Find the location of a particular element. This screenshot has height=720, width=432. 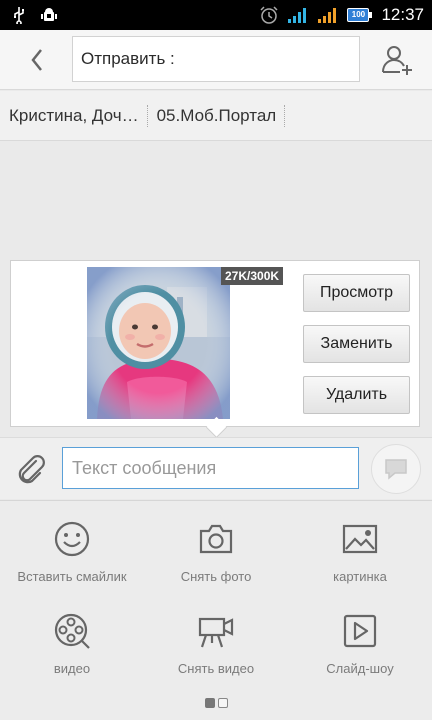

video-camera-icon is located at coordinates (216, 632).